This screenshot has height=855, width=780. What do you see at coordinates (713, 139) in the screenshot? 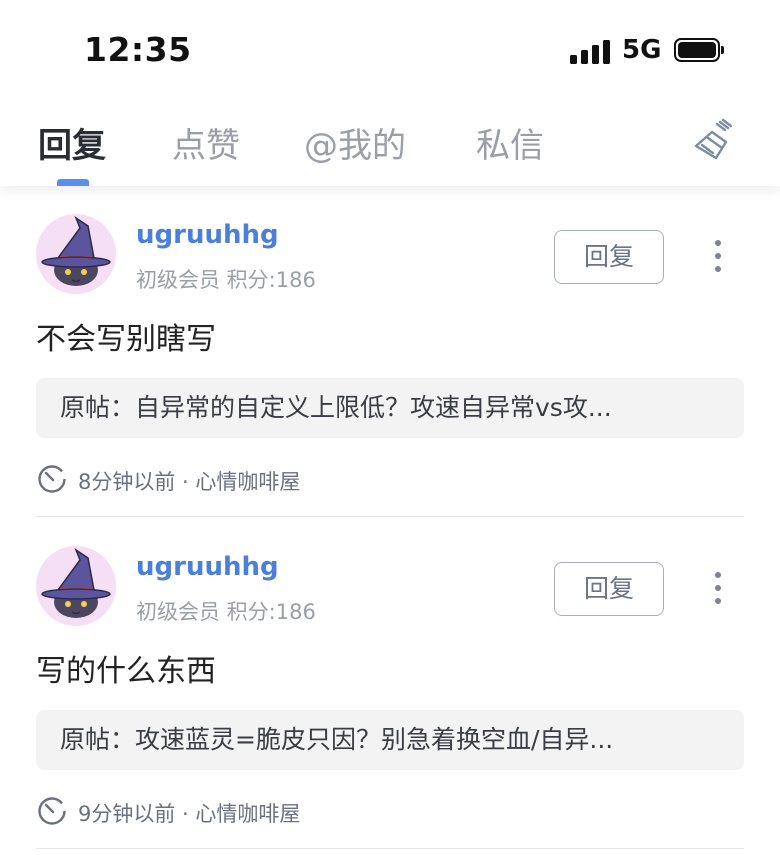
I see `broom-icon` at bounding box center [713, 139].